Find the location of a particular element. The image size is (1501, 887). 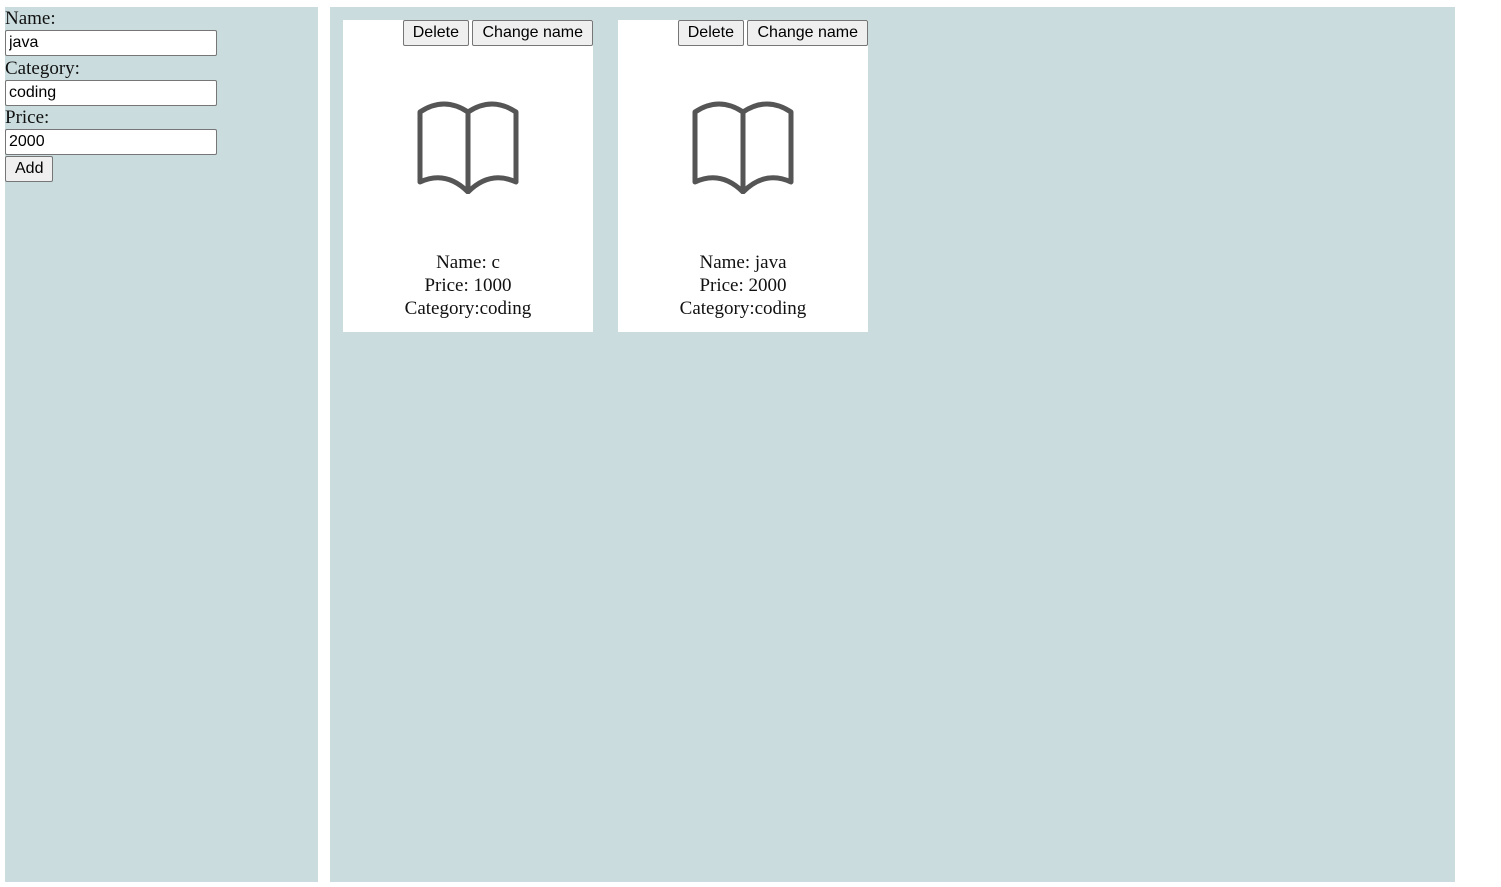

item-price-text: Price: 2000 is located at coordinates (743, 285).